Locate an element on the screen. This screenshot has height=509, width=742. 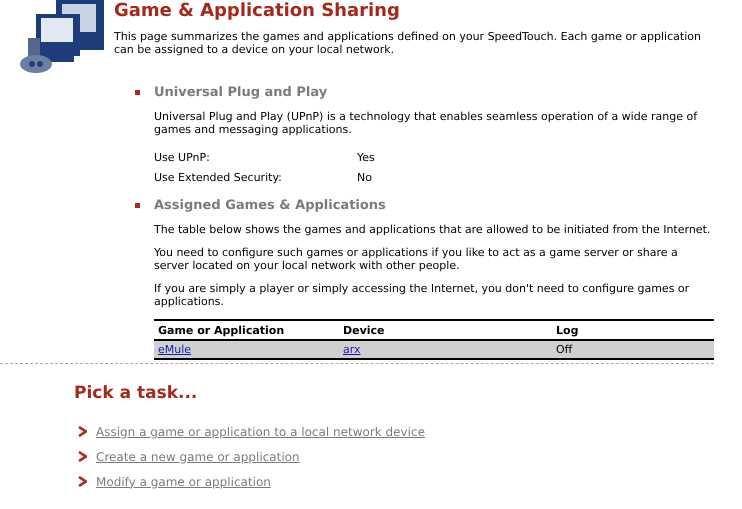
setting-value: Yes is located at coordinates (366, 157).